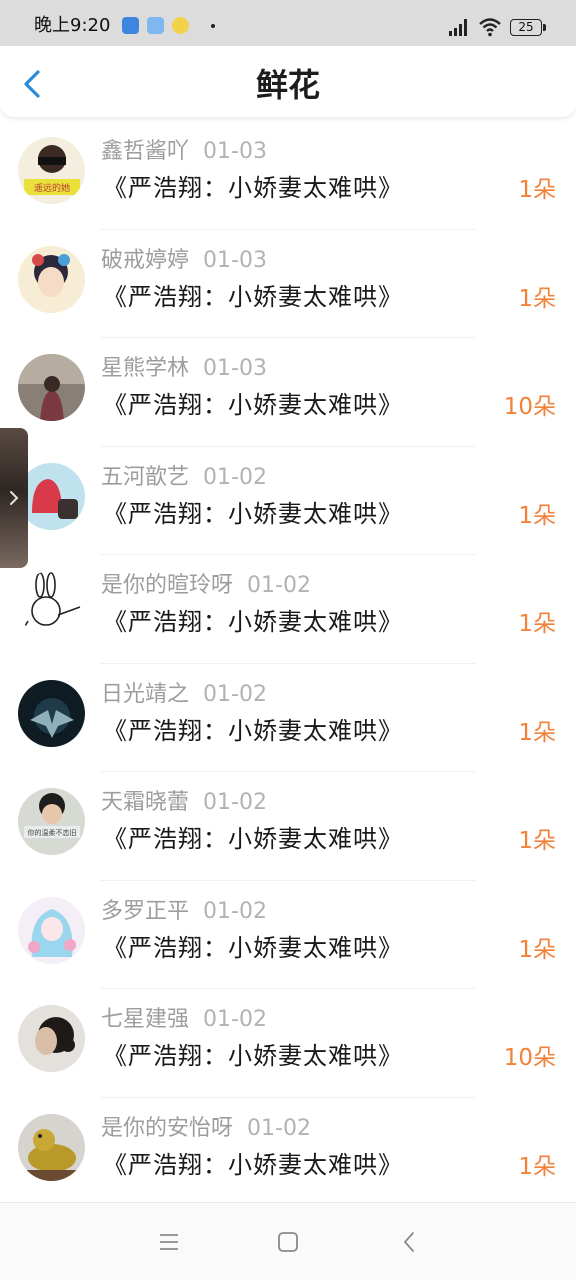 The width and height of the screenshot is (576, 1280). I want to click on user-name: 是你的安怡呀, so click(167, 1128).